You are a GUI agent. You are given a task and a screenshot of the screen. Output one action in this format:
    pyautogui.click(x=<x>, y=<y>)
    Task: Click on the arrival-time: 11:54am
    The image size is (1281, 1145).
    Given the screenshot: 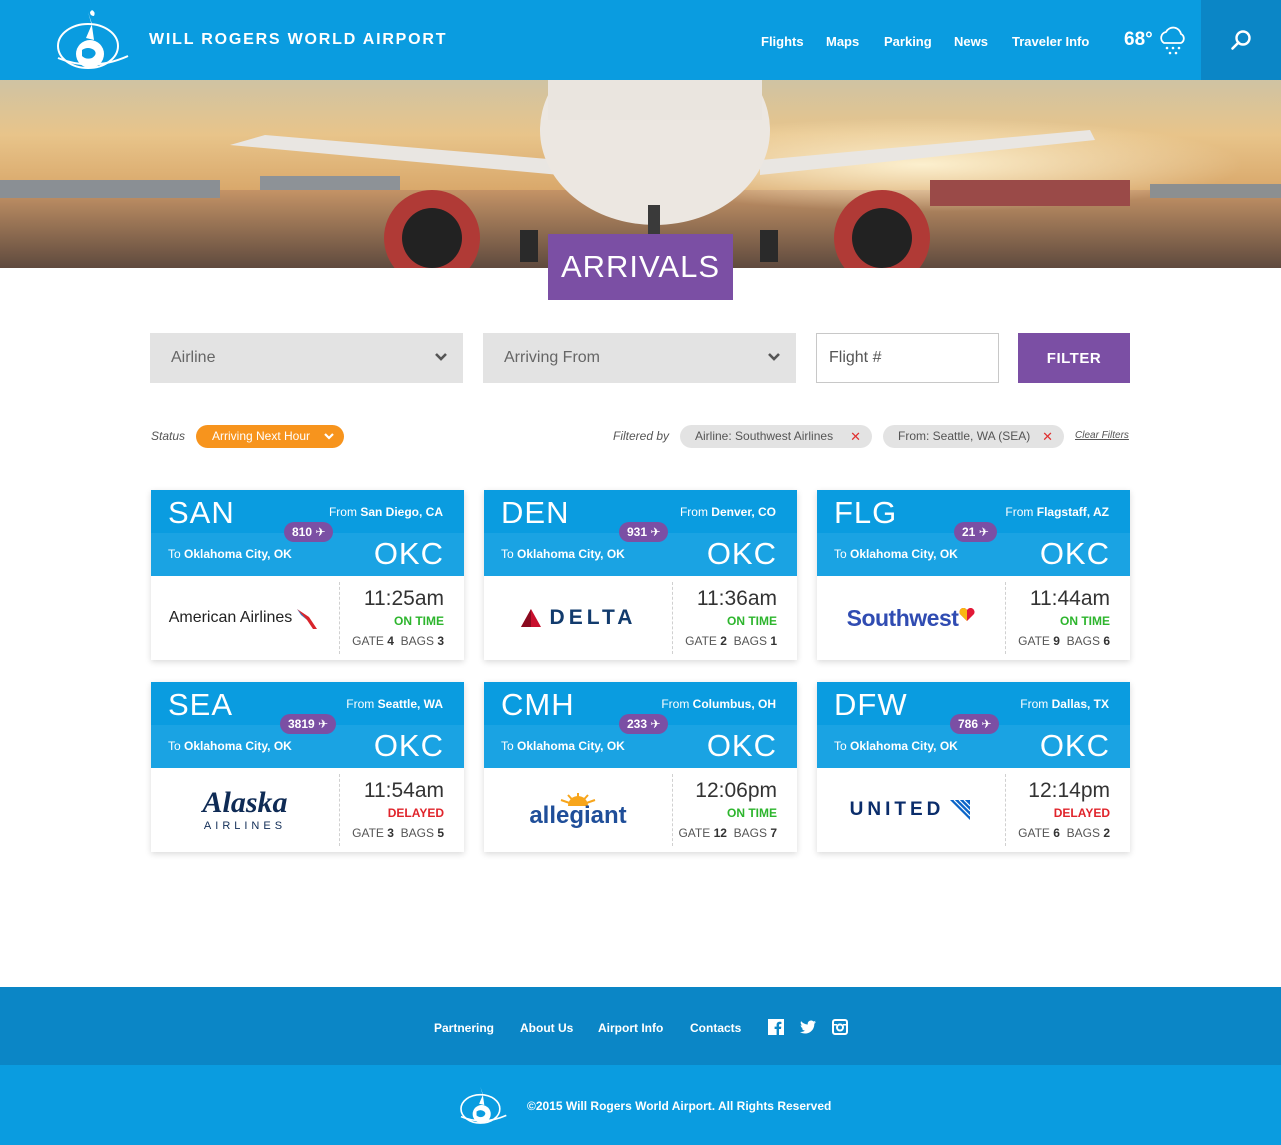 What is the action you would take?
    pyautogui.click(x=403, y=790)
    